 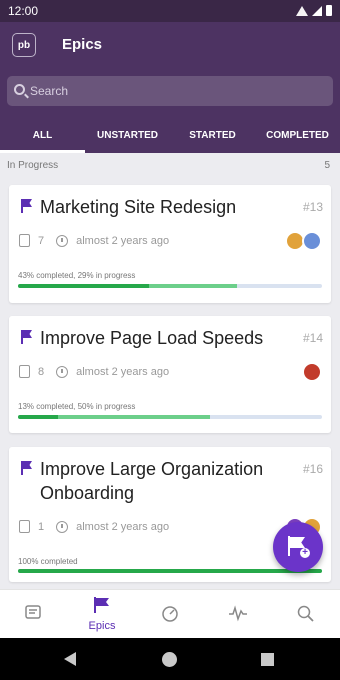 What do you see at coordinates (41, 526) in the screenshot?
I see `epic-story-count: 1` at bounding box center [41, 526].